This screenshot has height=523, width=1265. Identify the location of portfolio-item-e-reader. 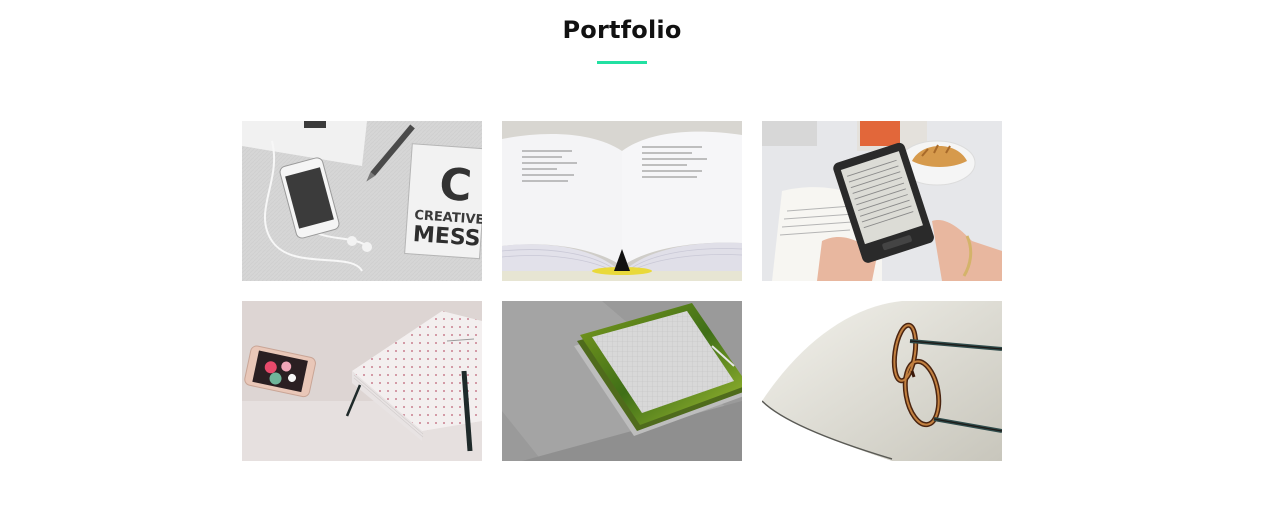
(882, 201).